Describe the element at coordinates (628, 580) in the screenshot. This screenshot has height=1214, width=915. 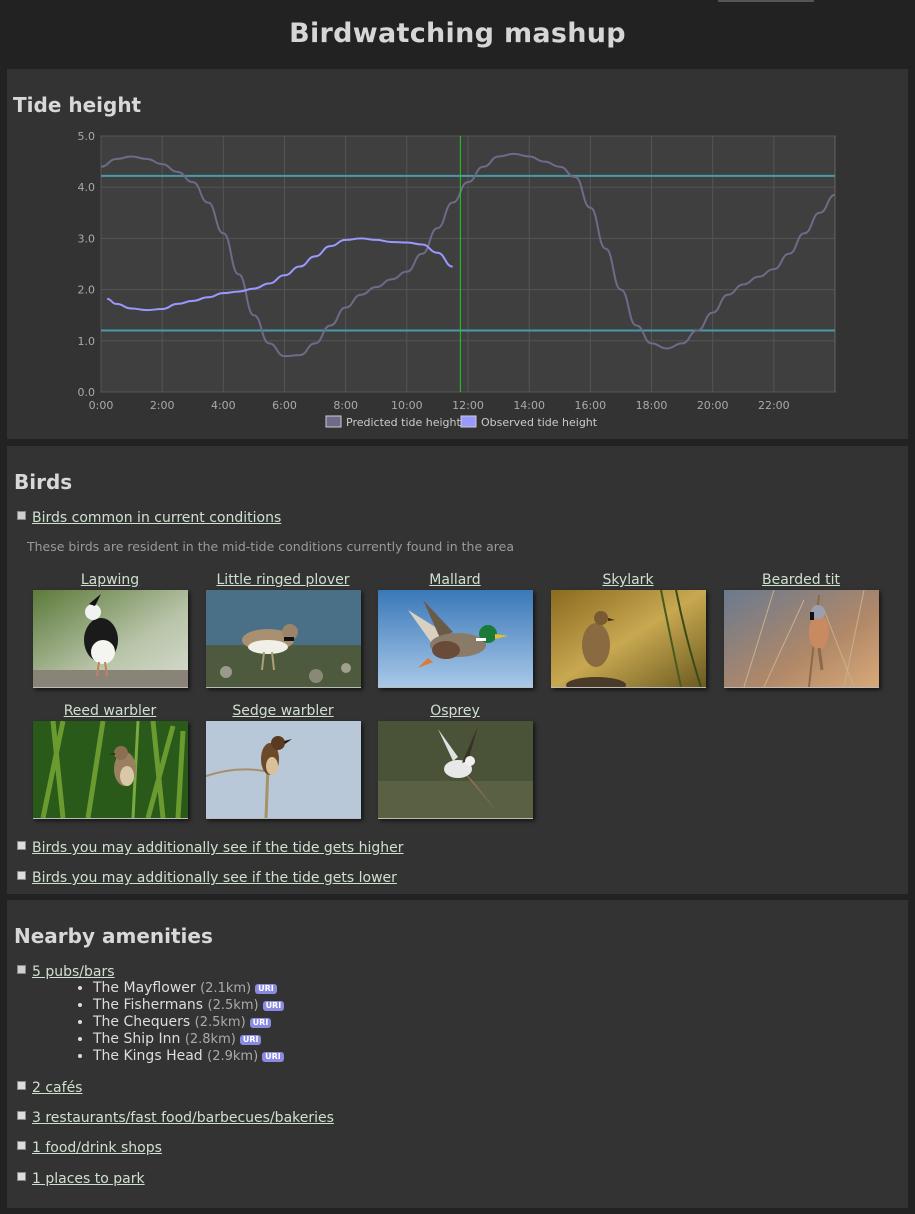
I see `bird-name-link: Skylark` at that location.